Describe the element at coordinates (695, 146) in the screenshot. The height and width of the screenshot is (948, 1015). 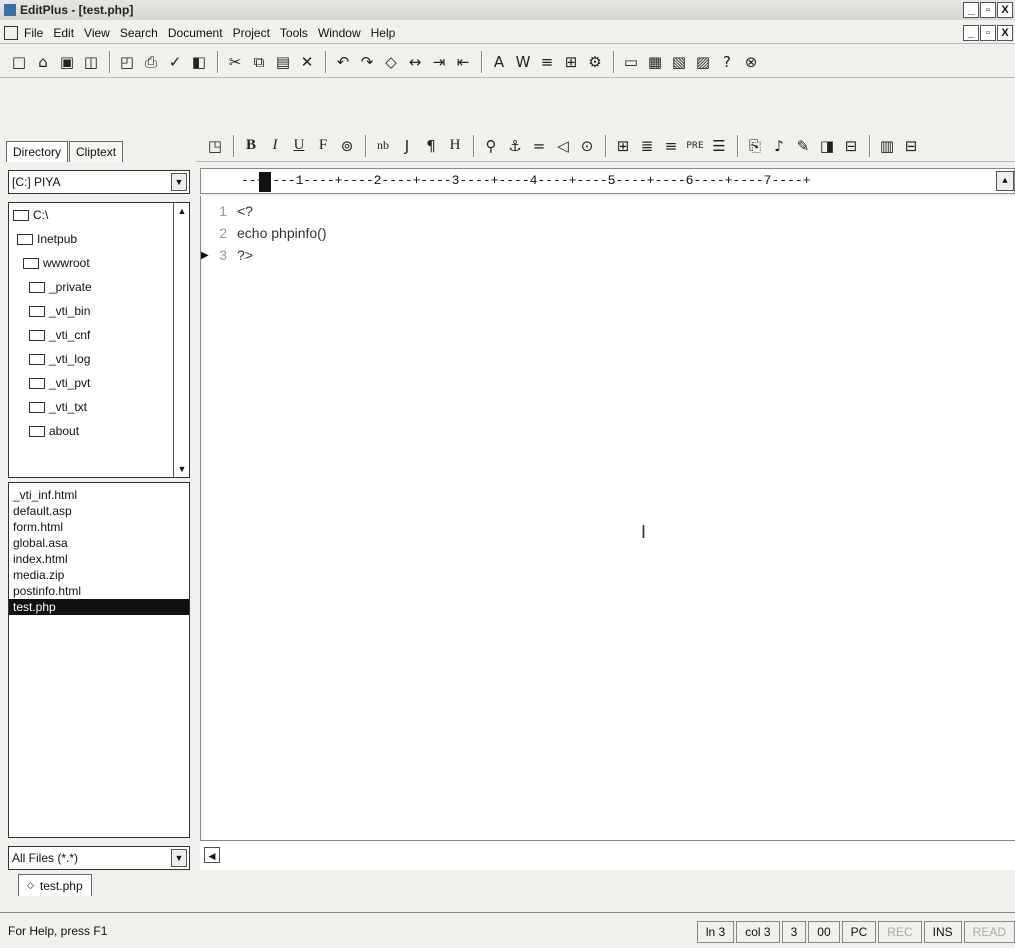
I see `pre-button: PRE` at that location.